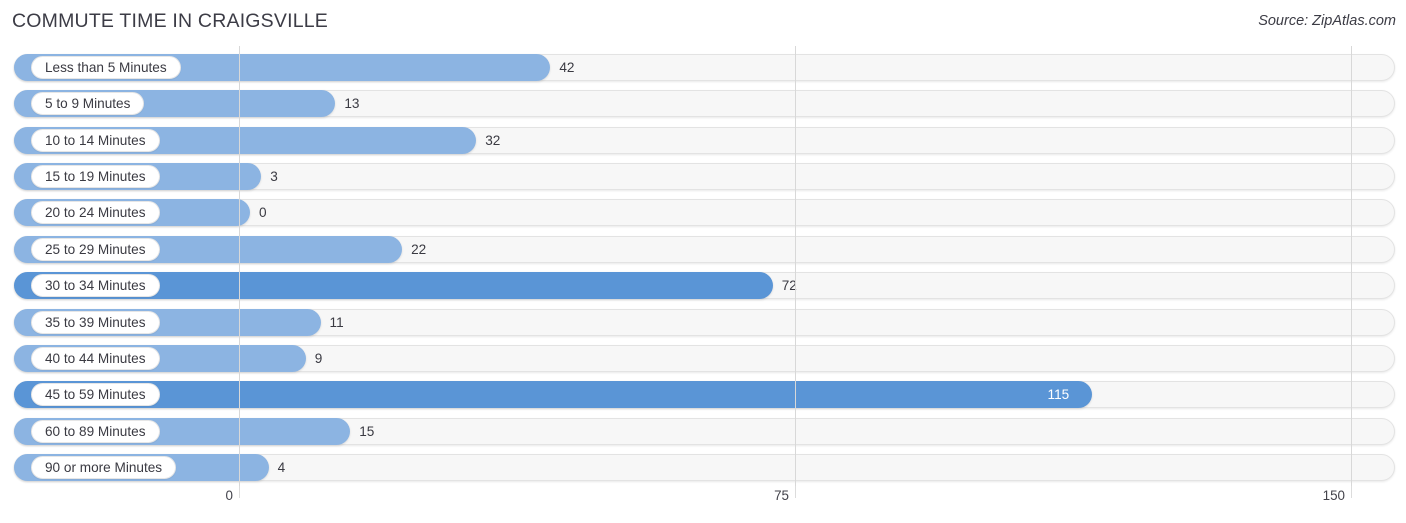 Image resolution: width=1406 pixels, height=523 pixels. What do you see at coordinates (419, 249) in the screenshot?
I see `value-label: 22` at bounding box center [419, 249].